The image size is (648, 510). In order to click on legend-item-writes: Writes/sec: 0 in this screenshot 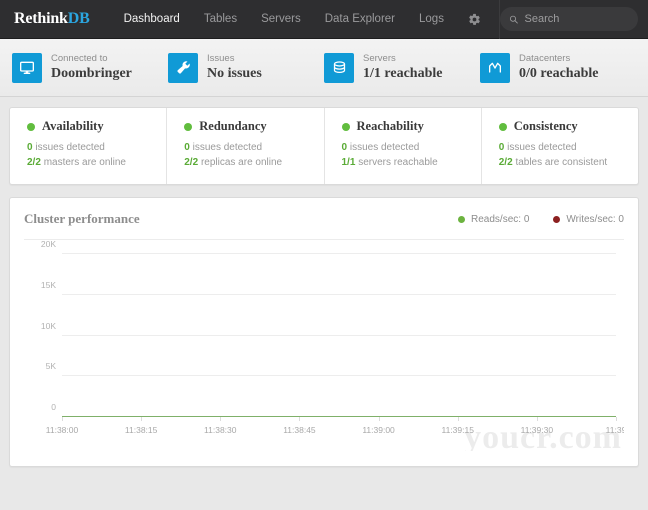, I will do `click(588, 219)`.